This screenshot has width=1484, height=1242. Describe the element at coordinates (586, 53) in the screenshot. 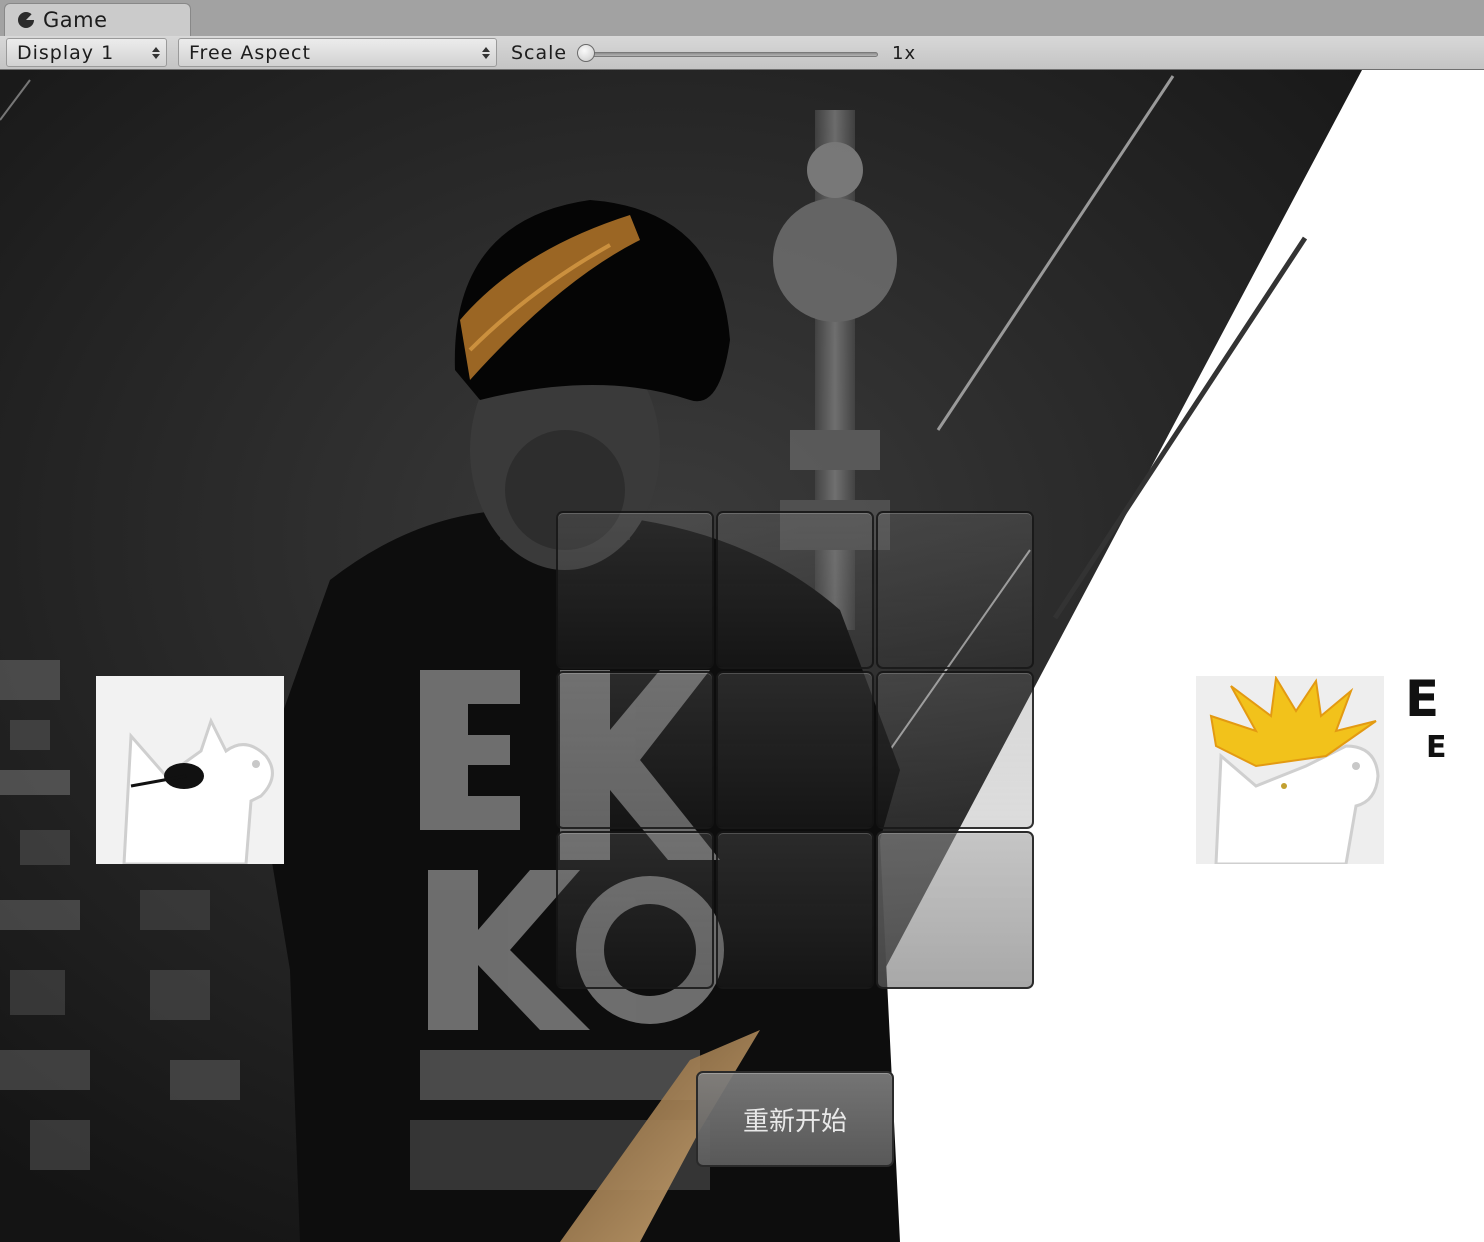

I see `scale-slider-handle` at that location.